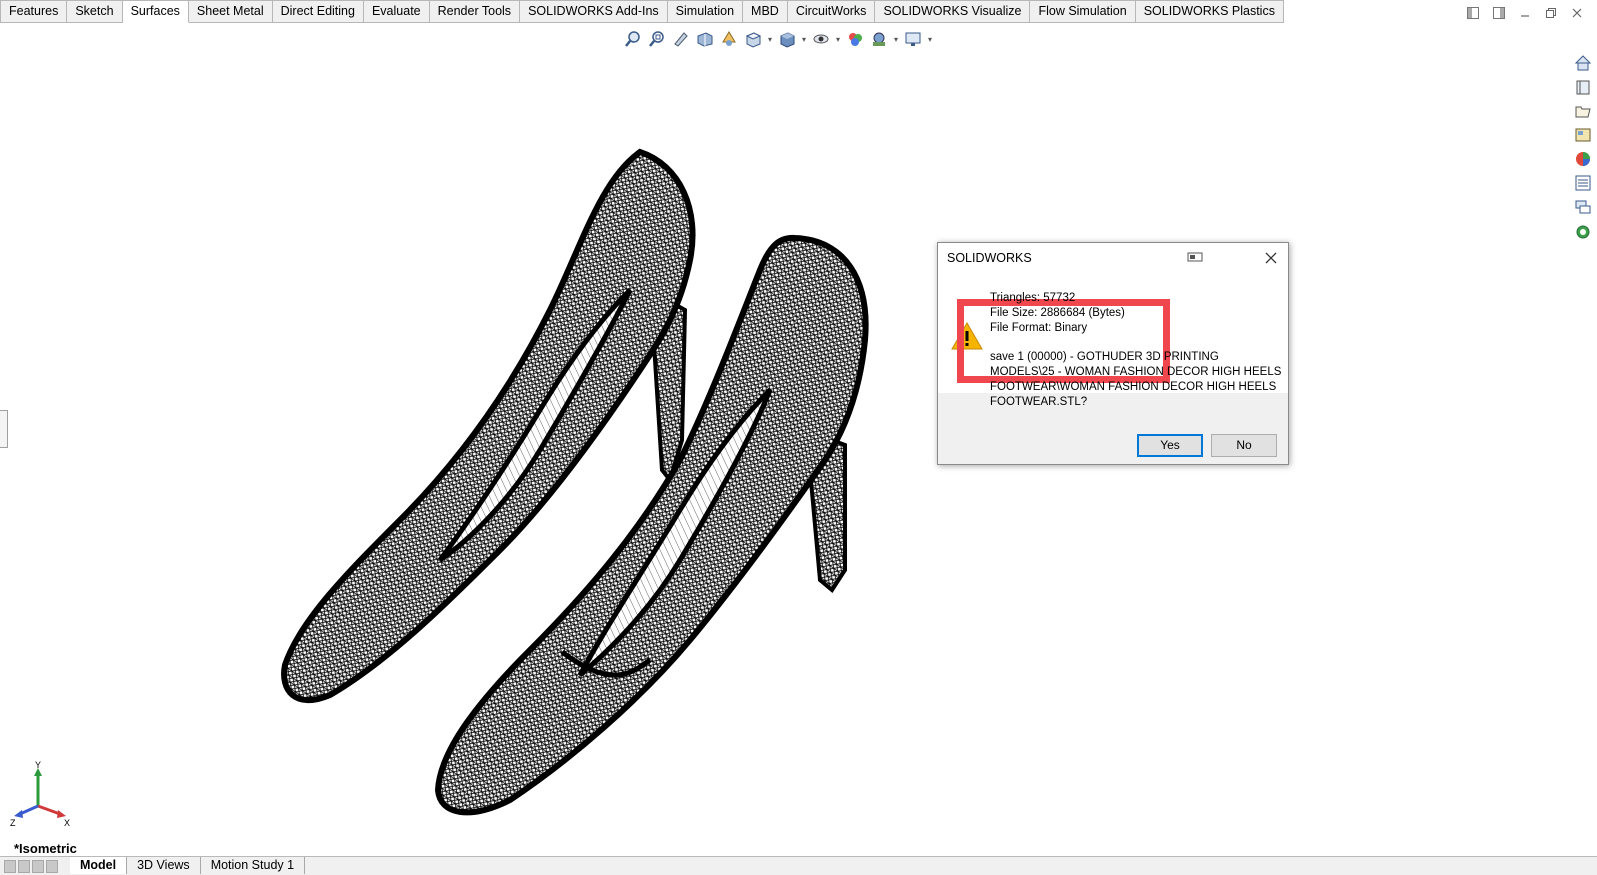  What do you see at coordinates (1577, 13) in the screenshot?
I see `close-window-icon` at bounding box center [1577, 13].